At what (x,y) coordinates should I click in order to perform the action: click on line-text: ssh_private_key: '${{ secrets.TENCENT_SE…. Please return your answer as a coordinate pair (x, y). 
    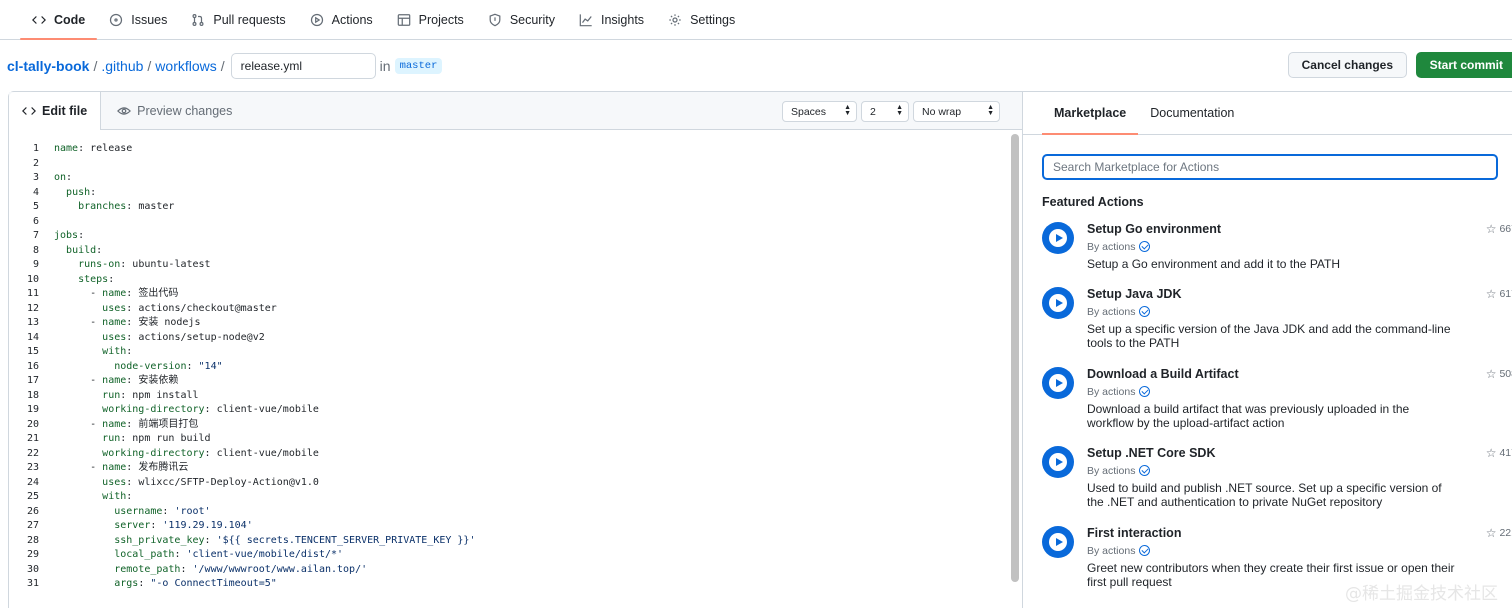
    Looking at the image, I should click on (295, 540).